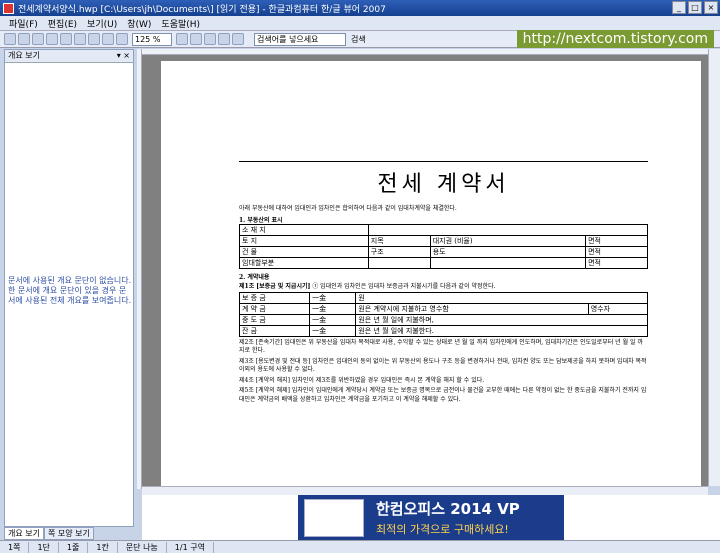 Image resolution: width=720 pixels, height=553 pixels. Describe the element at coordinates (472, 308) in the screenshot. I see `cell: 원은 계약시에 지불하고 영수함` at that location.